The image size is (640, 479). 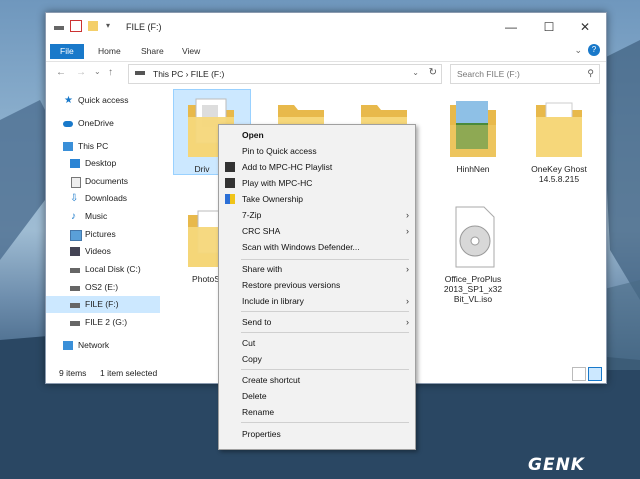 What do you see at coordinates (317, 434) in the screenshot?
I see `menu-item-properties: Properties` at bounding box center [317, 434].